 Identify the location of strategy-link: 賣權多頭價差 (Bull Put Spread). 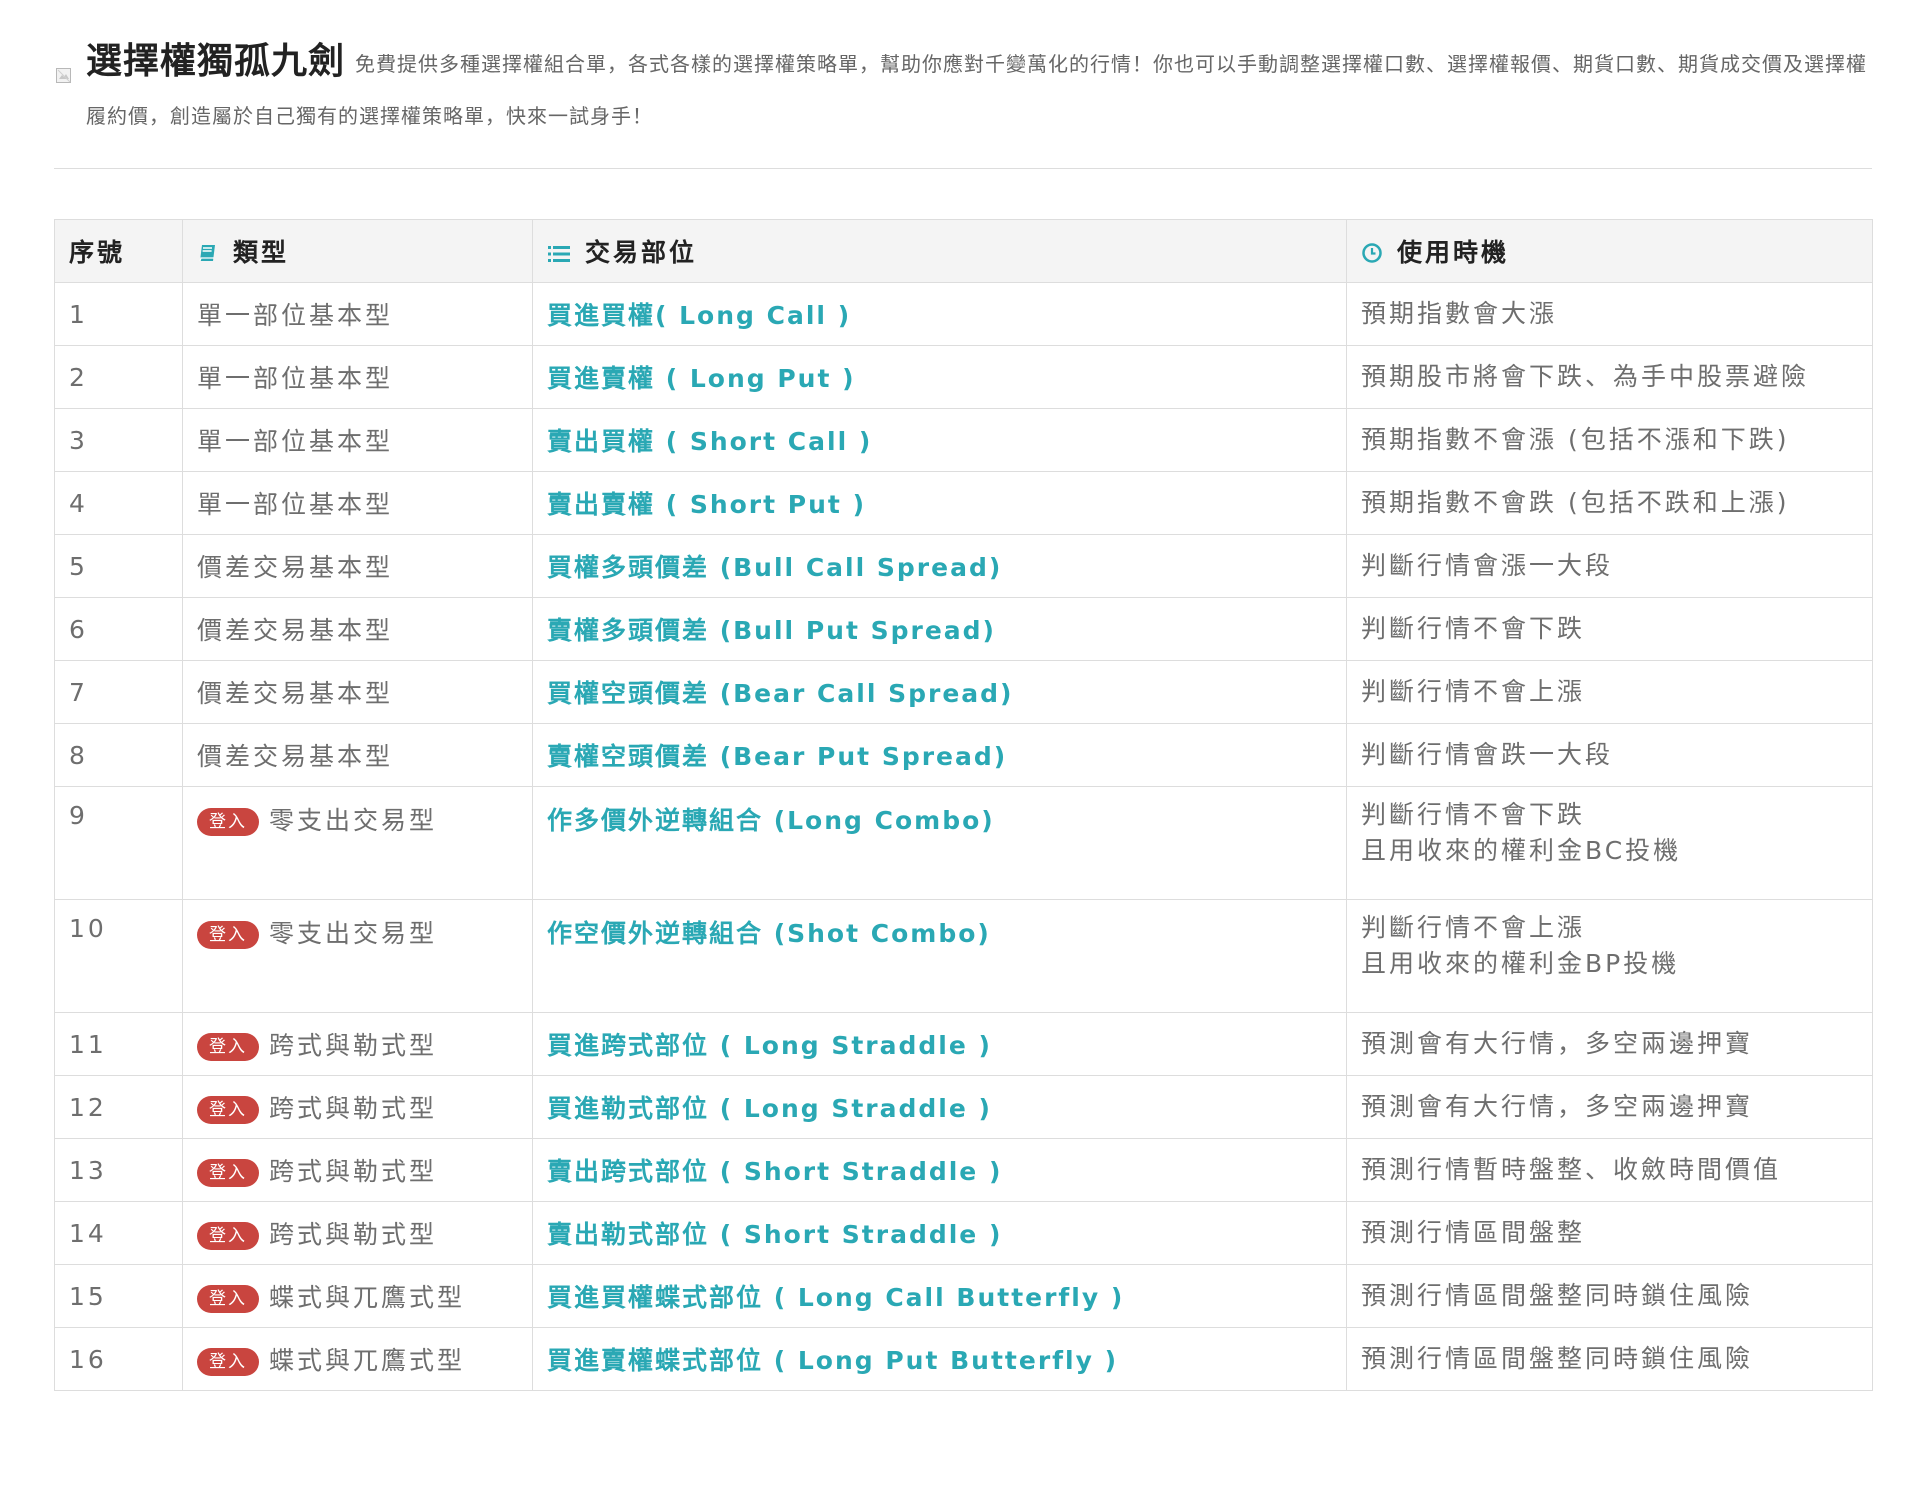
(771, 630).